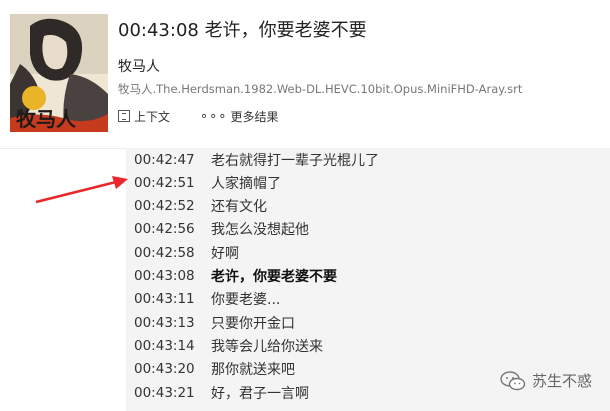 The height and width of the screenshot is (411, 610). I want to click on watermark: 苏生不惑, so click(546, 380).